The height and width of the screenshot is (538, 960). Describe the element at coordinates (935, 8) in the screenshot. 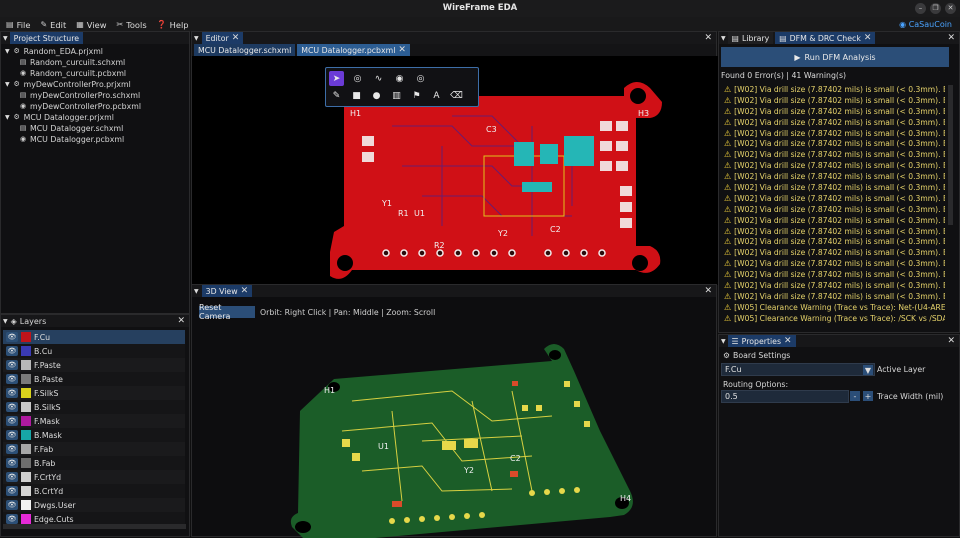

I see `maximize-icon: ❐` at that location.